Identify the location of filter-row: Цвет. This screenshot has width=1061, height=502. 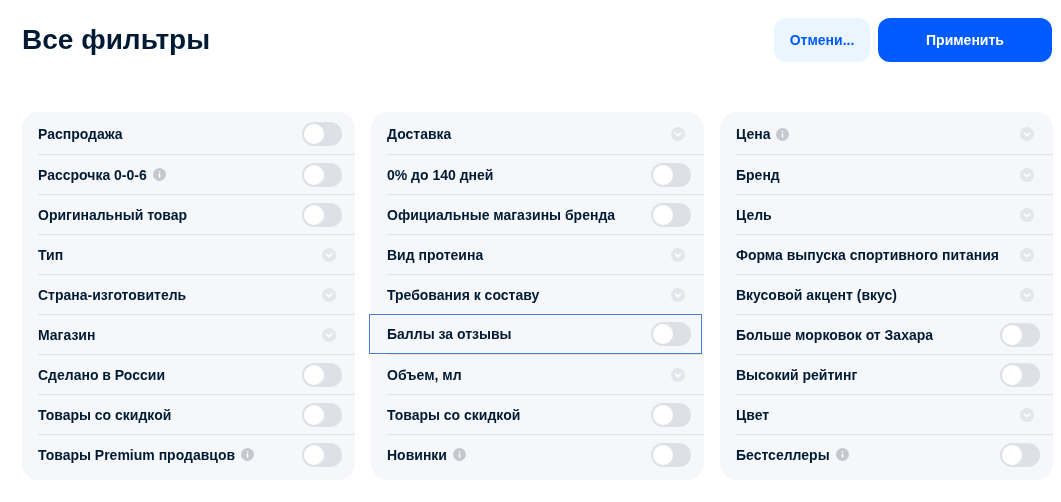
(894, 414).